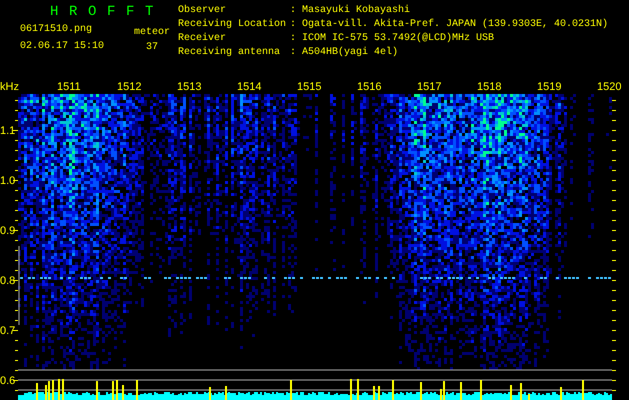 This screenshot has height=400, width=629. What do you see at coordinates (103, 12) in the screenshot?
I see `app-title: H R O F F T` at bounding box center [103, 12].